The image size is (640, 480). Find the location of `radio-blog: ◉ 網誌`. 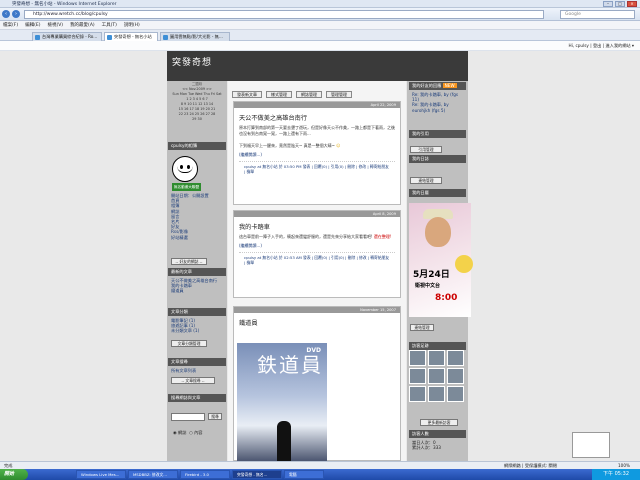

radio-blog: ◉ 網誌 is located at coordinates (179, 432).